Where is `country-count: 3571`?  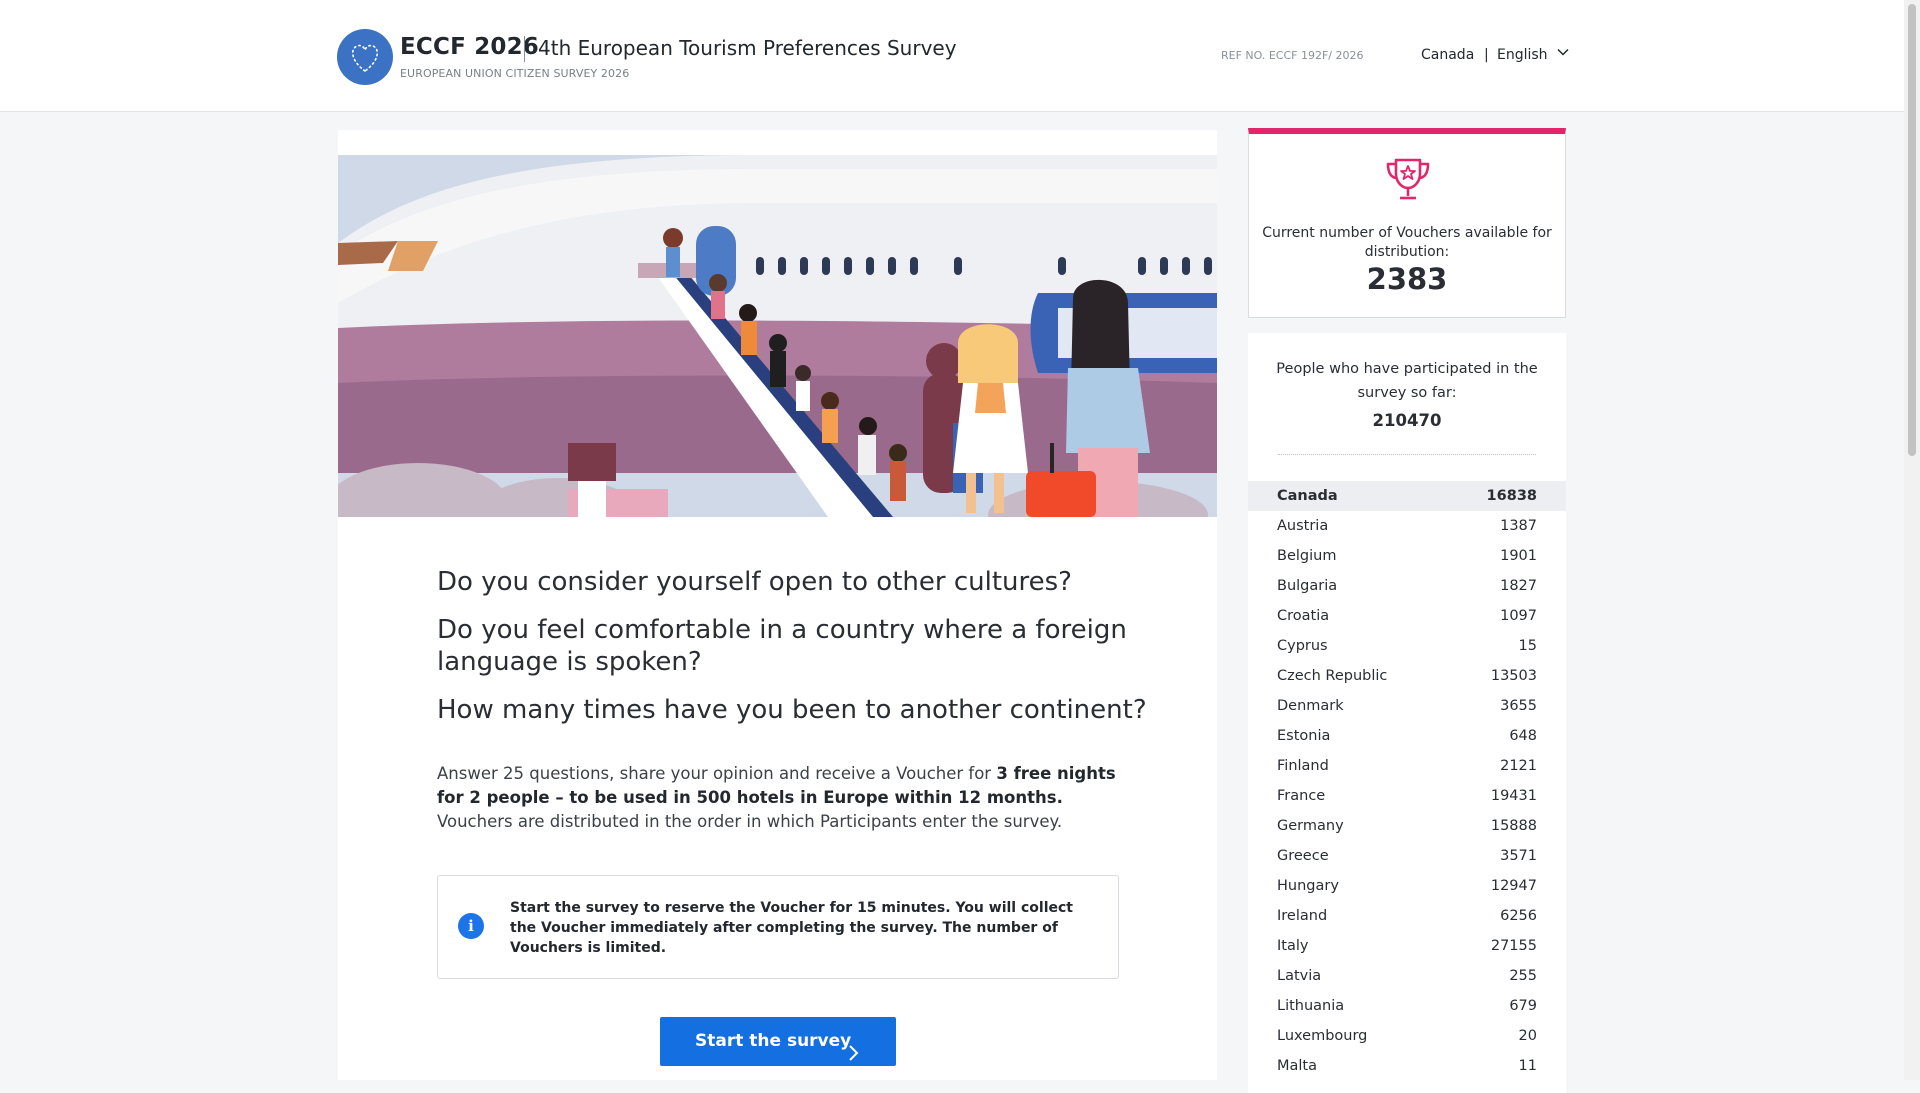 country-count: 3571 is located at coordinates (1518, 856).